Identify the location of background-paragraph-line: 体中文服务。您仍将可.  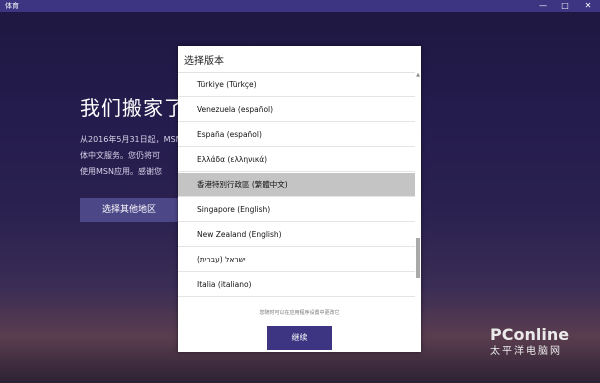
(120, 155).